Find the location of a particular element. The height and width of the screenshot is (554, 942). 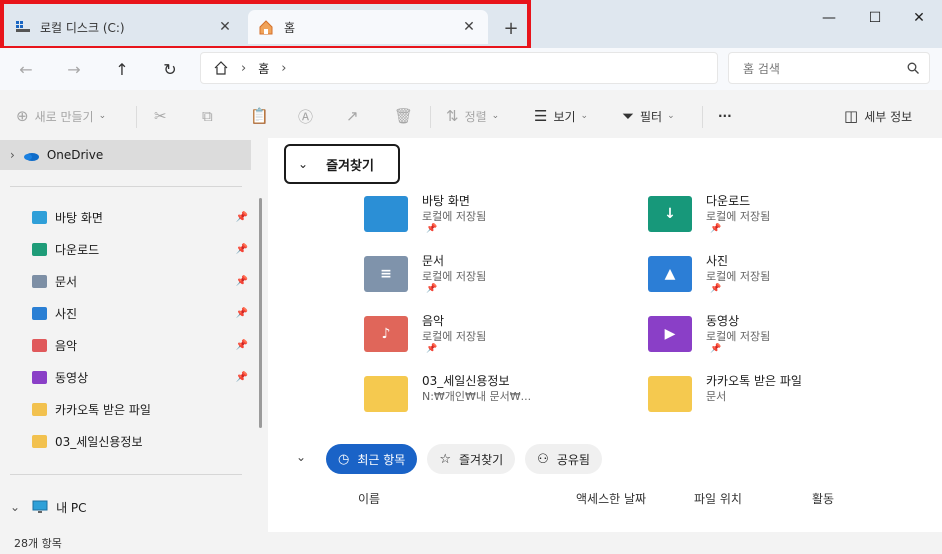

sidebar-item: 카카오톡 받은 파일 is located at coordinates (150, 409).